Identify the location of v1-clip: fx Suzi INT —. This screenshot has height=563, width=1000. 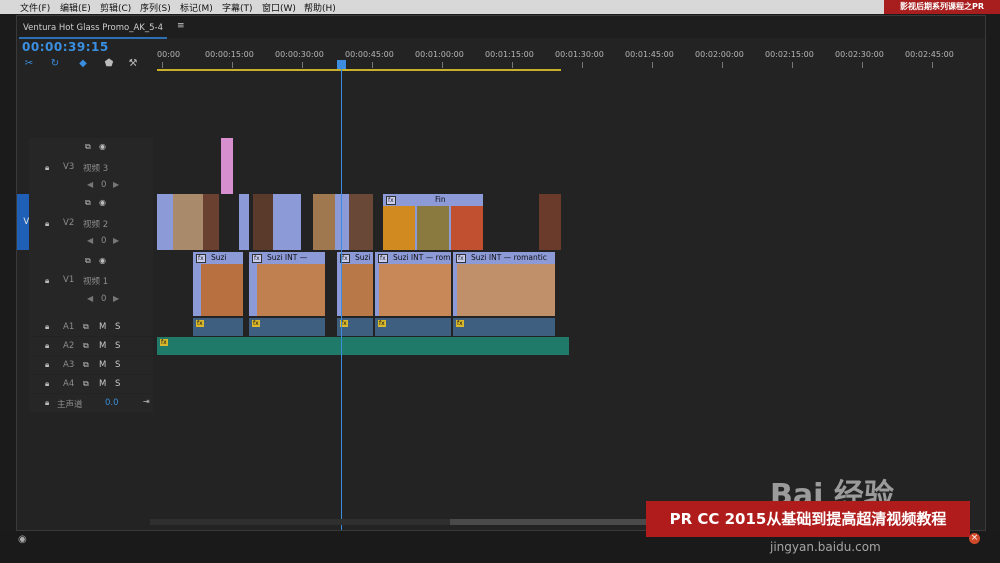
(287, 284).